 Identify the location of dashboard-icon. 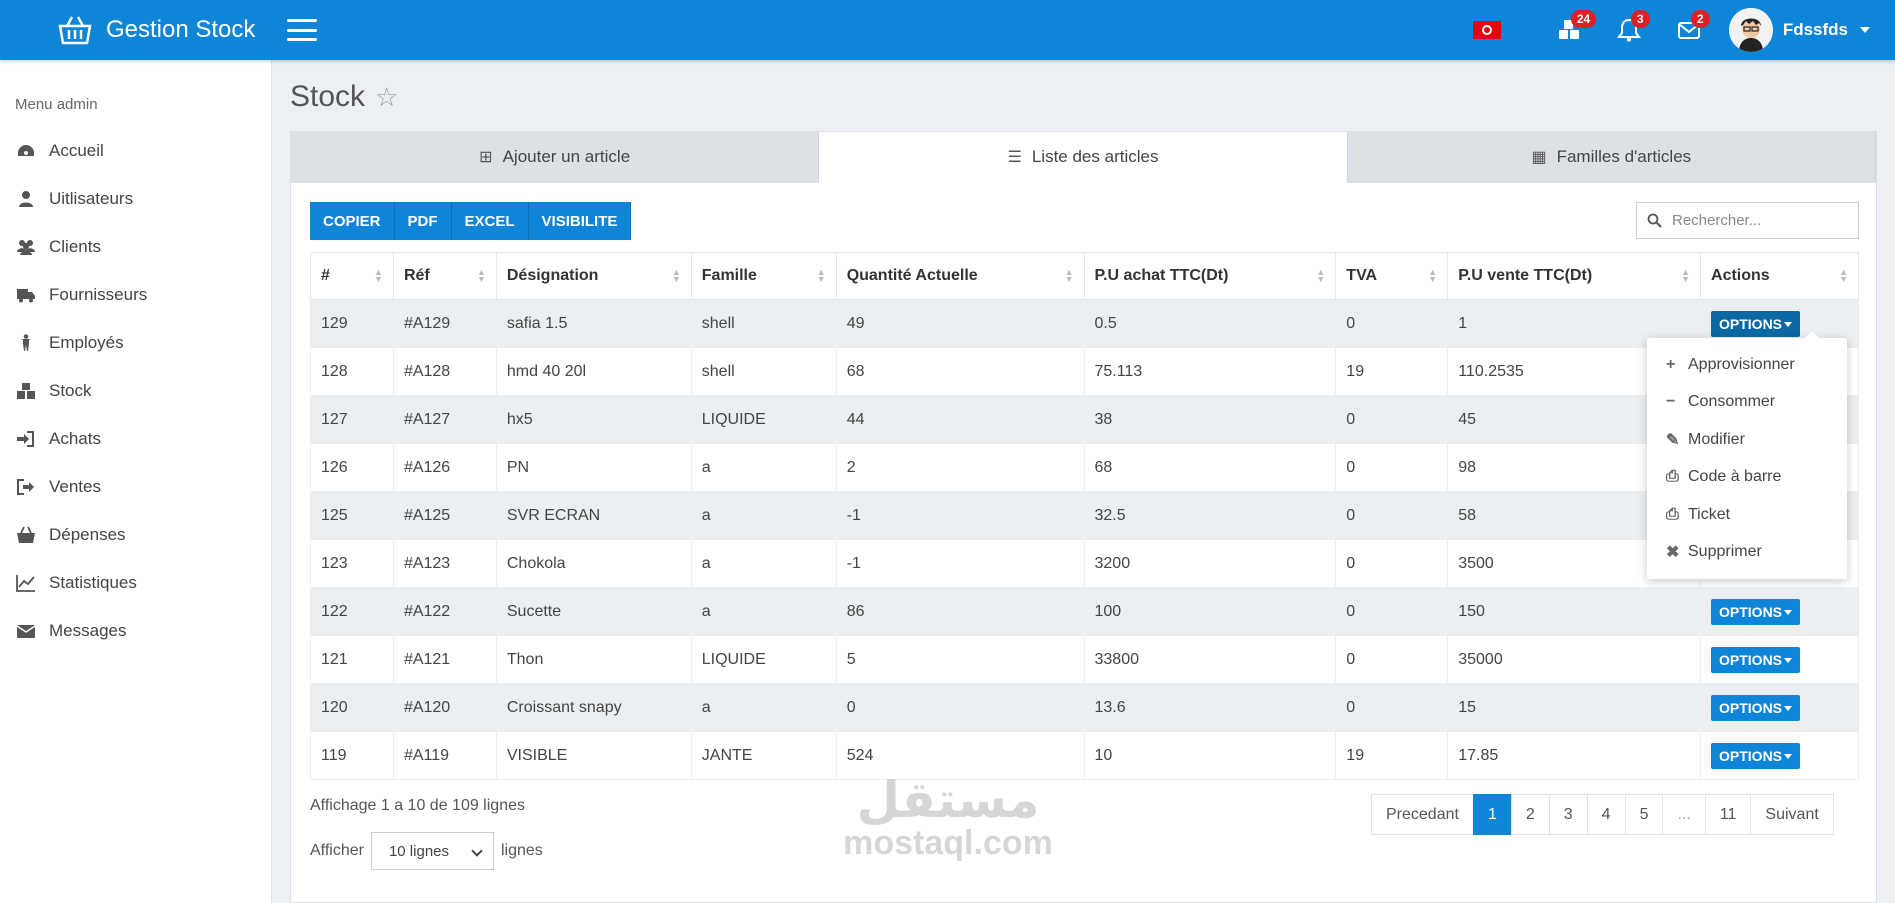
(26, 151).